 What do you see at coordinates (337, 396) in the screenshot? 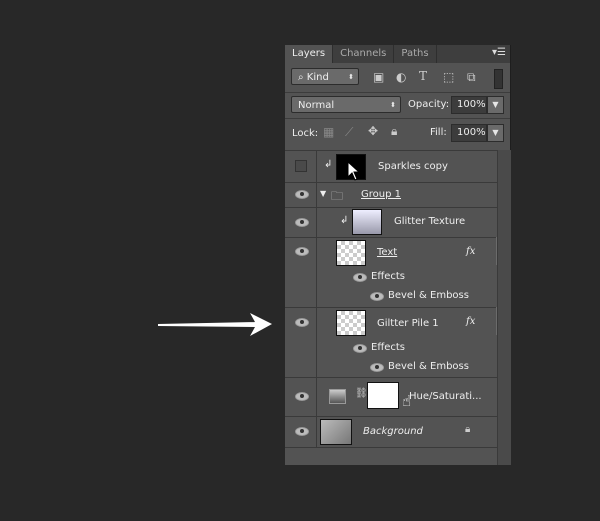
I see `adjustment-icon` at bounding box center [337, 396].